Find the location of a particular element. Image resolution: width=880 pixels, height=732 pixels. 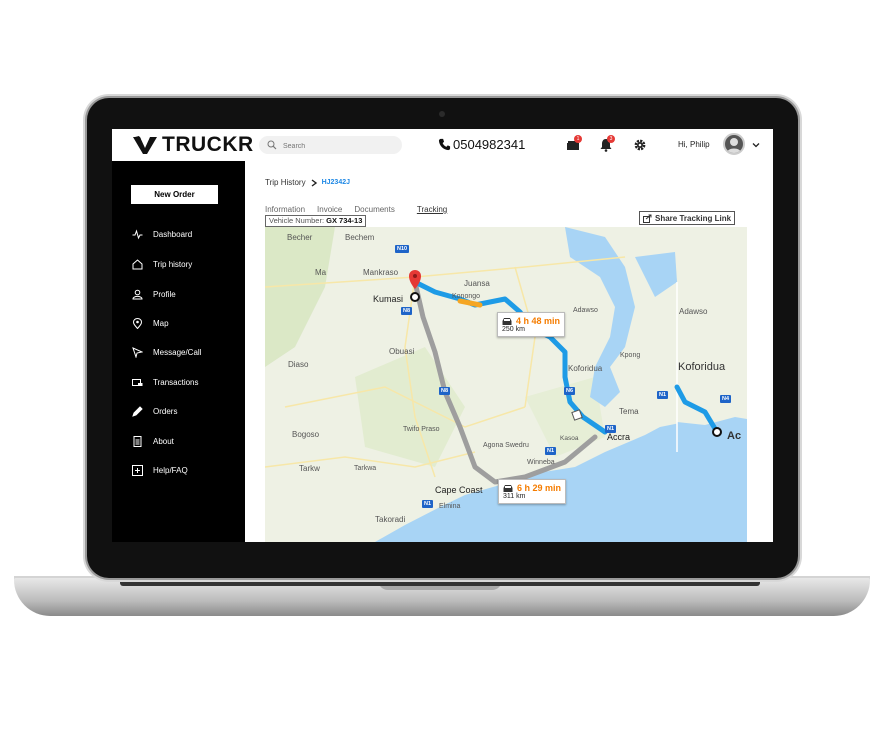

map-place: Mankraso is located at coordinates (381, 272).